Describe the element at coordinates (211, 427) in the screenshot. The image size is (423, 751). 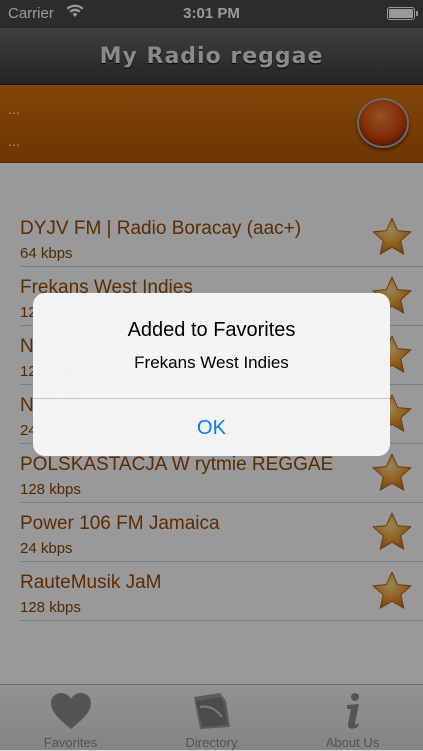
I see `alert-ok-button: OK` at that location.